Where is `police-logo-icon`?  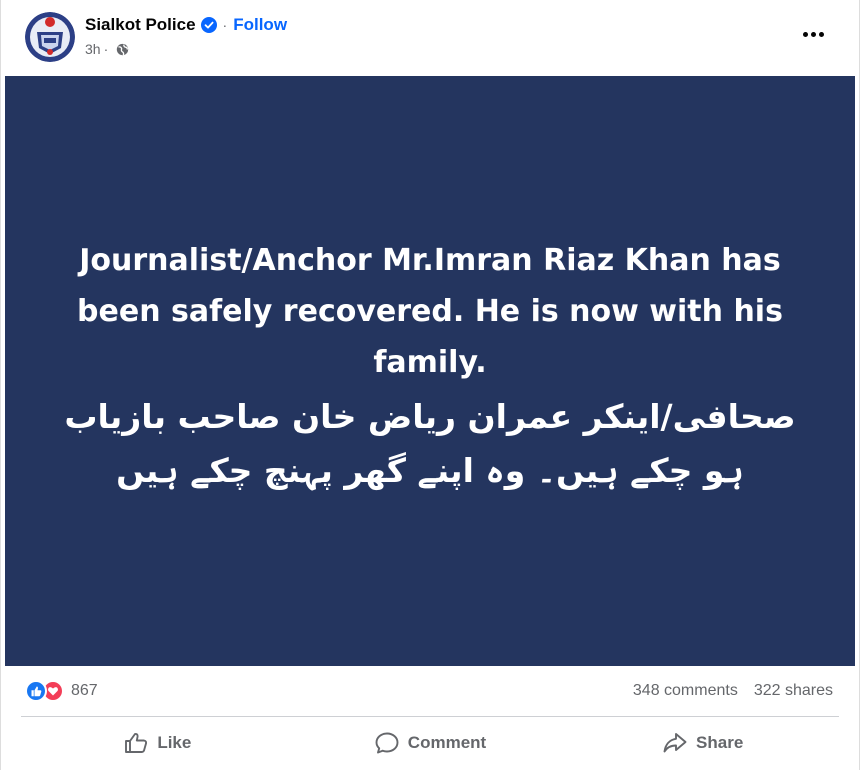
police-logo-icon is located at coordinates (50, 37).